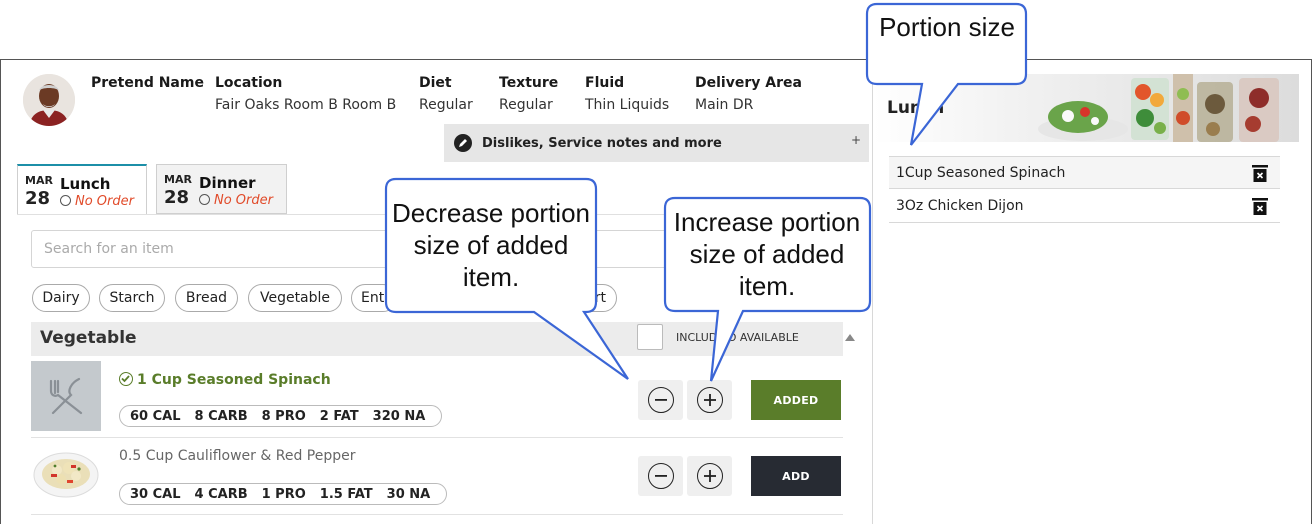 The width and height of the screenshot is (1312, 524). What do you see at coordinates (1084, 172) in the screenshot?
I see `order-item: 1Cup Seasoned Spinach` at bounding box center [1084, 172].